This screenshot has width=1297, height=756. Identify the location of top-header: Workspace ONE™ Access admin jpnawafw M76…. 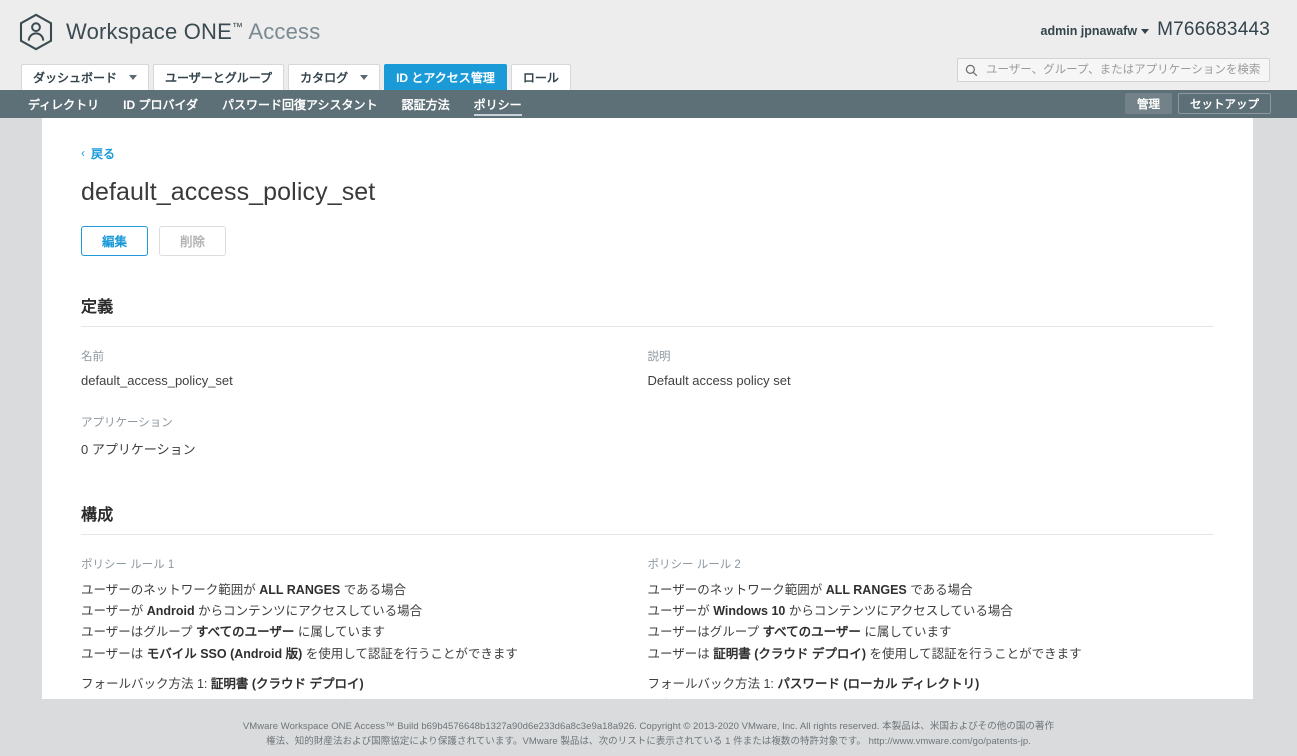
(648, 45).